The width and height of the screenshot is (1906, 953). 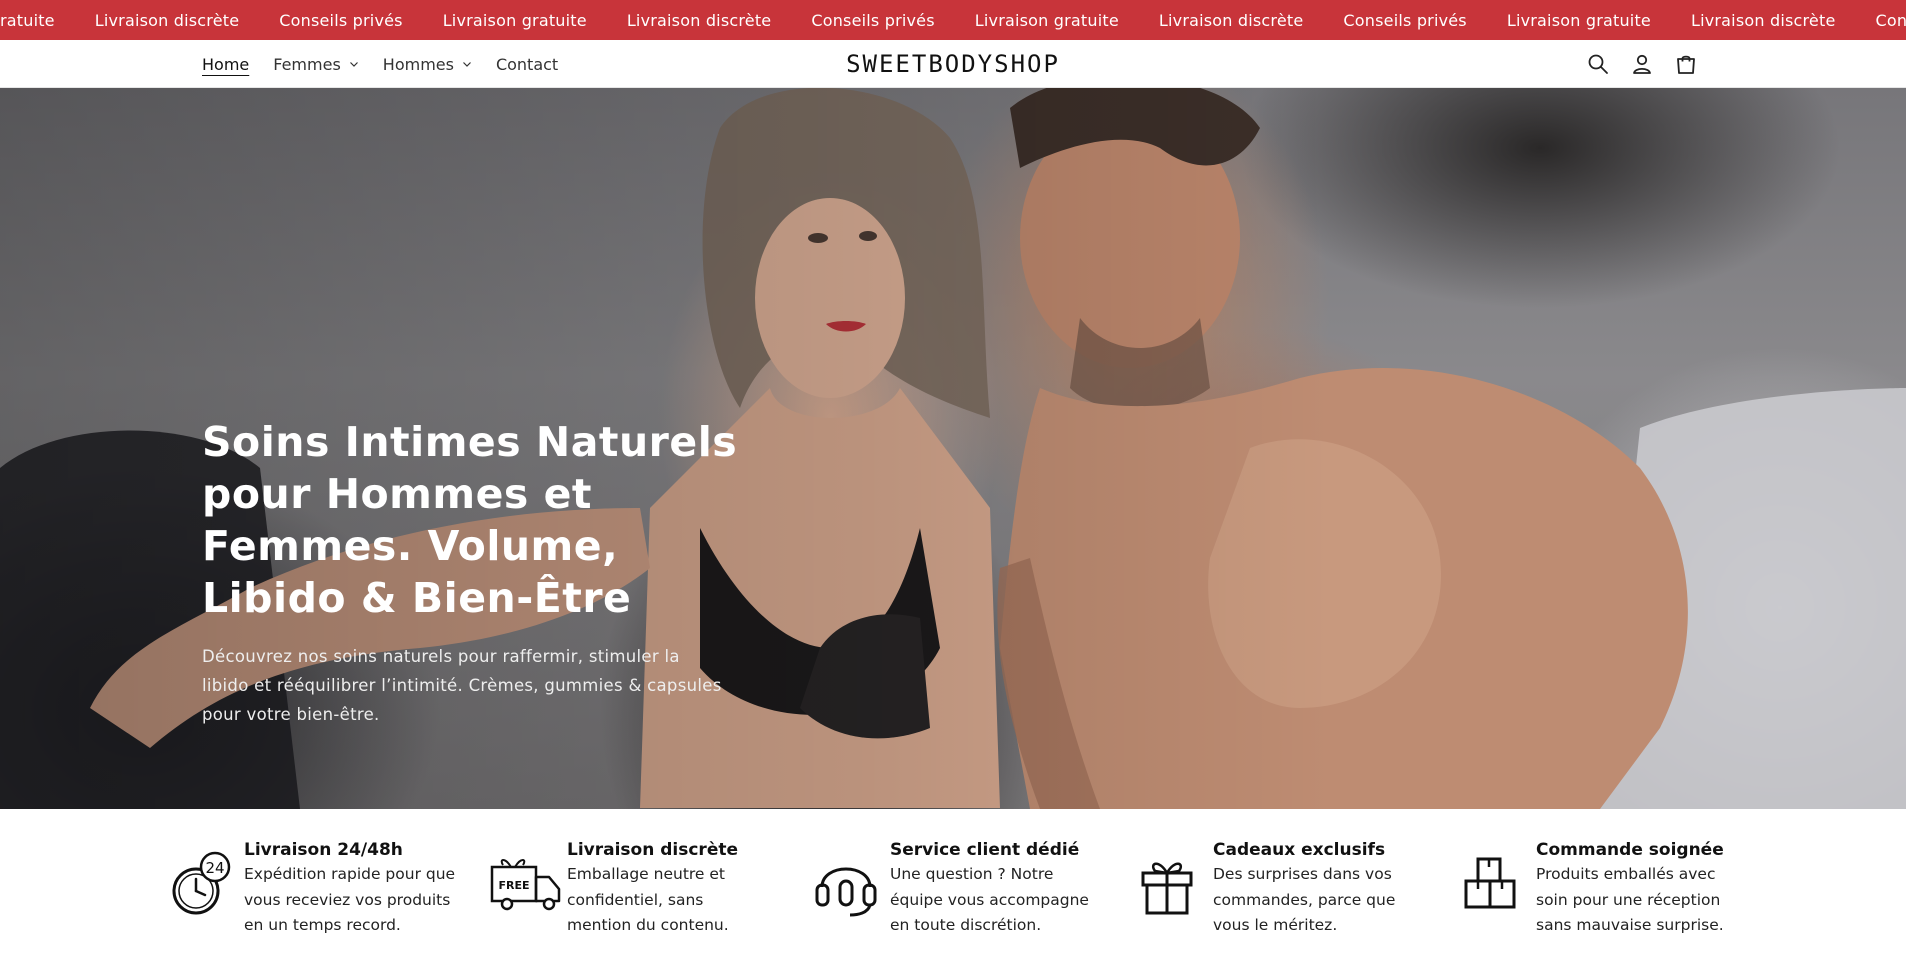 What do you see at coordinates (201, 883) in the screenshot?
I see `clock-24-icon: 24` at bounding box center [201, 883].